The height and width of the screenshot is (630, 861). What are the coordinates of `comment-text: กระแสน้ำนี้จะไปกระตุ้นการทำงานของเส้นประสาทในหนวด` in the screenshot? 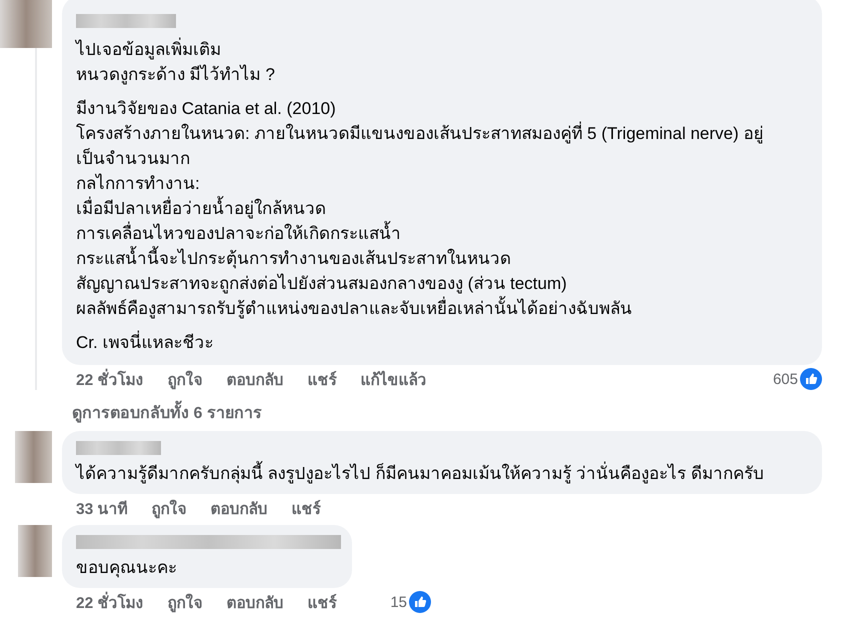 It's located at (429, 258).